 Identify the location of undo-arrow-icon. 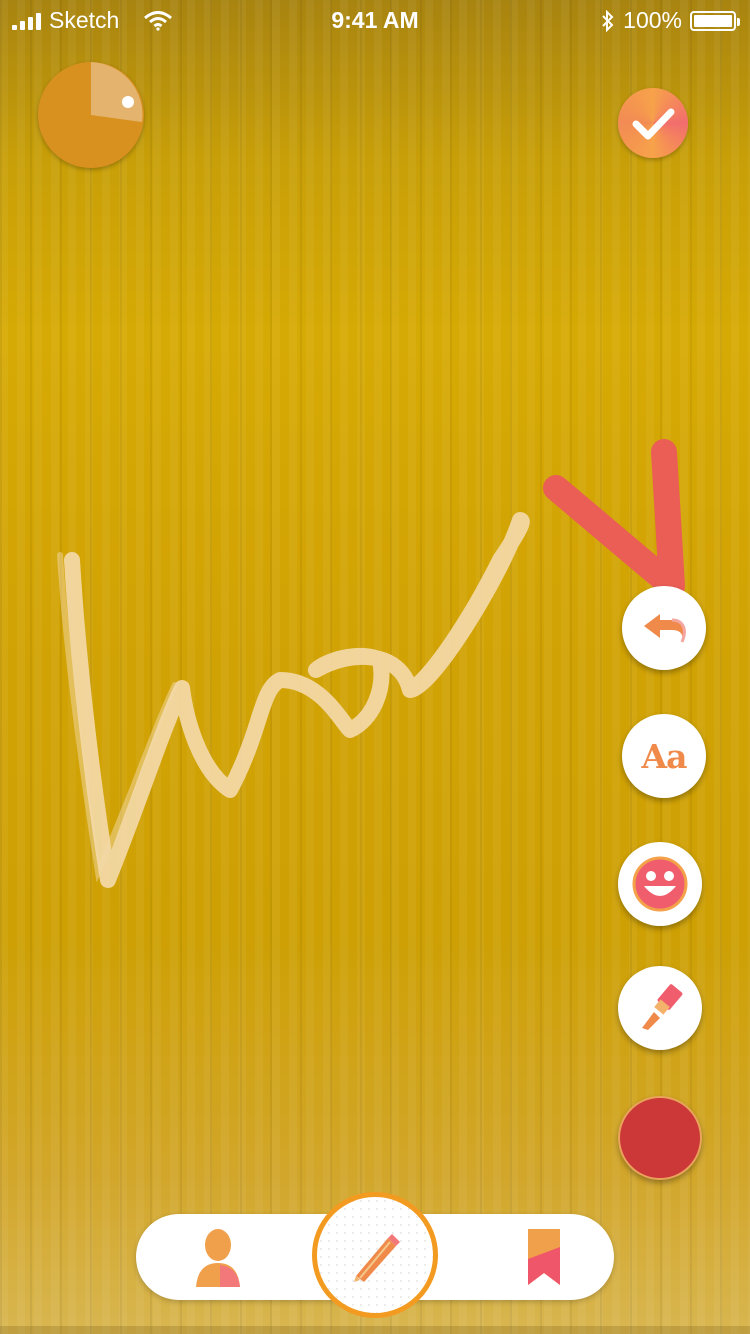
(665, 628).